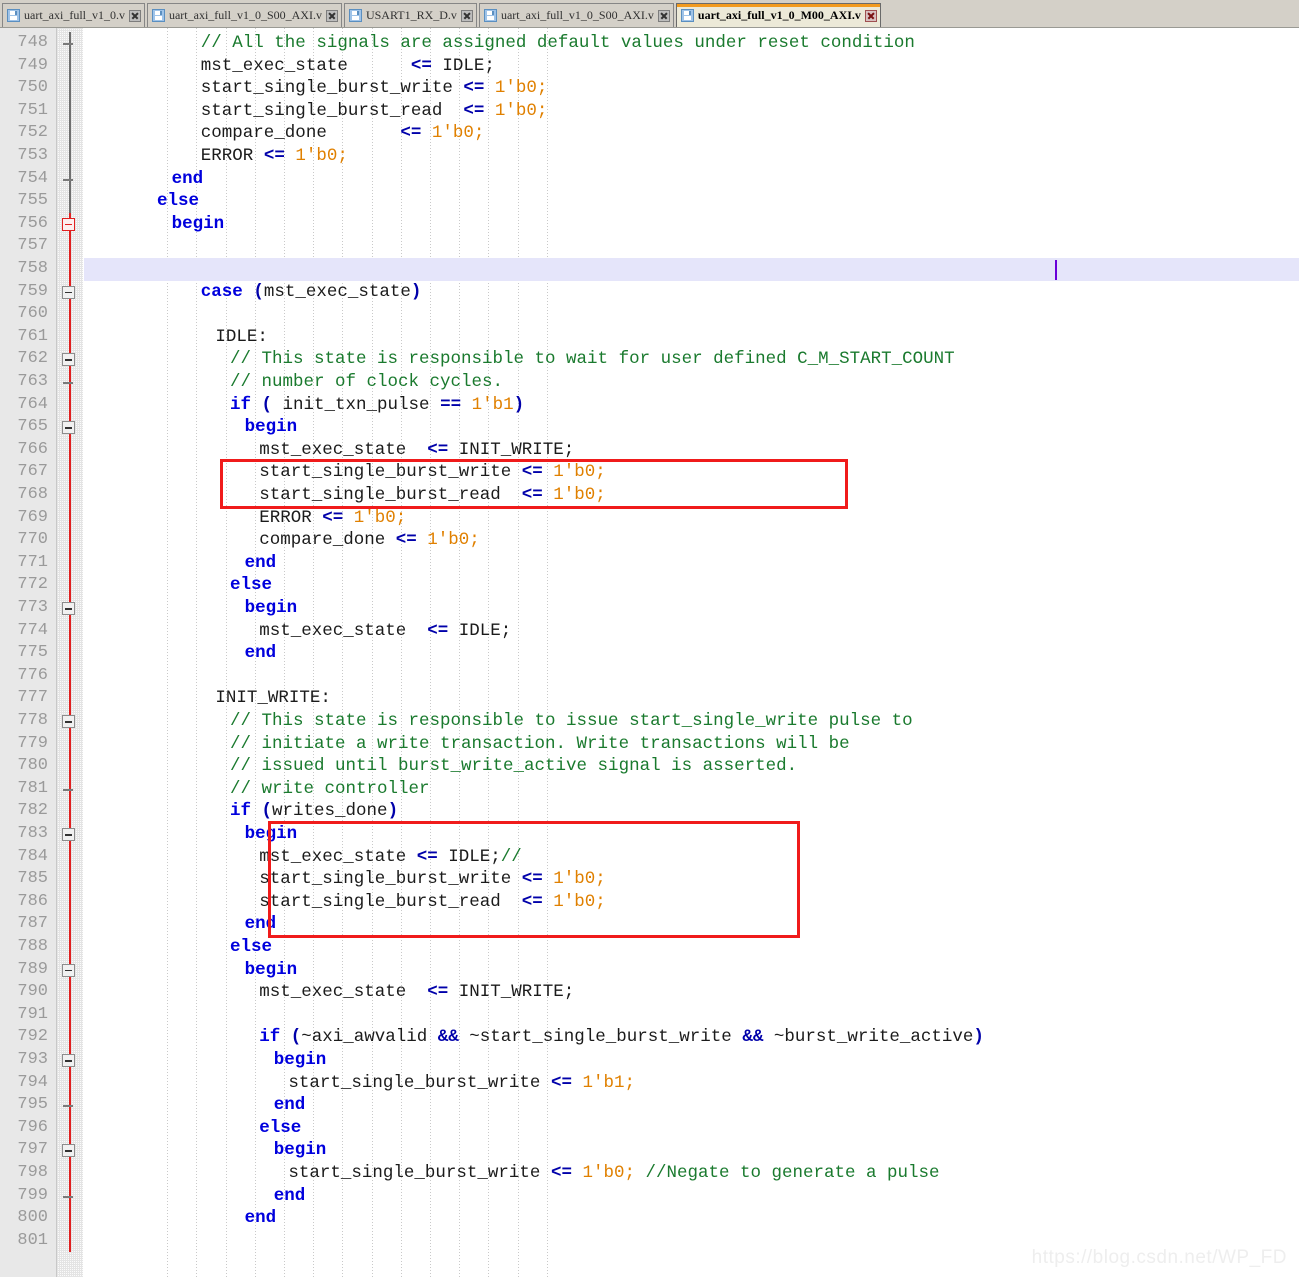 The image size is (1299, 1277). I want to click on line-number: 767, so click(32, 472).